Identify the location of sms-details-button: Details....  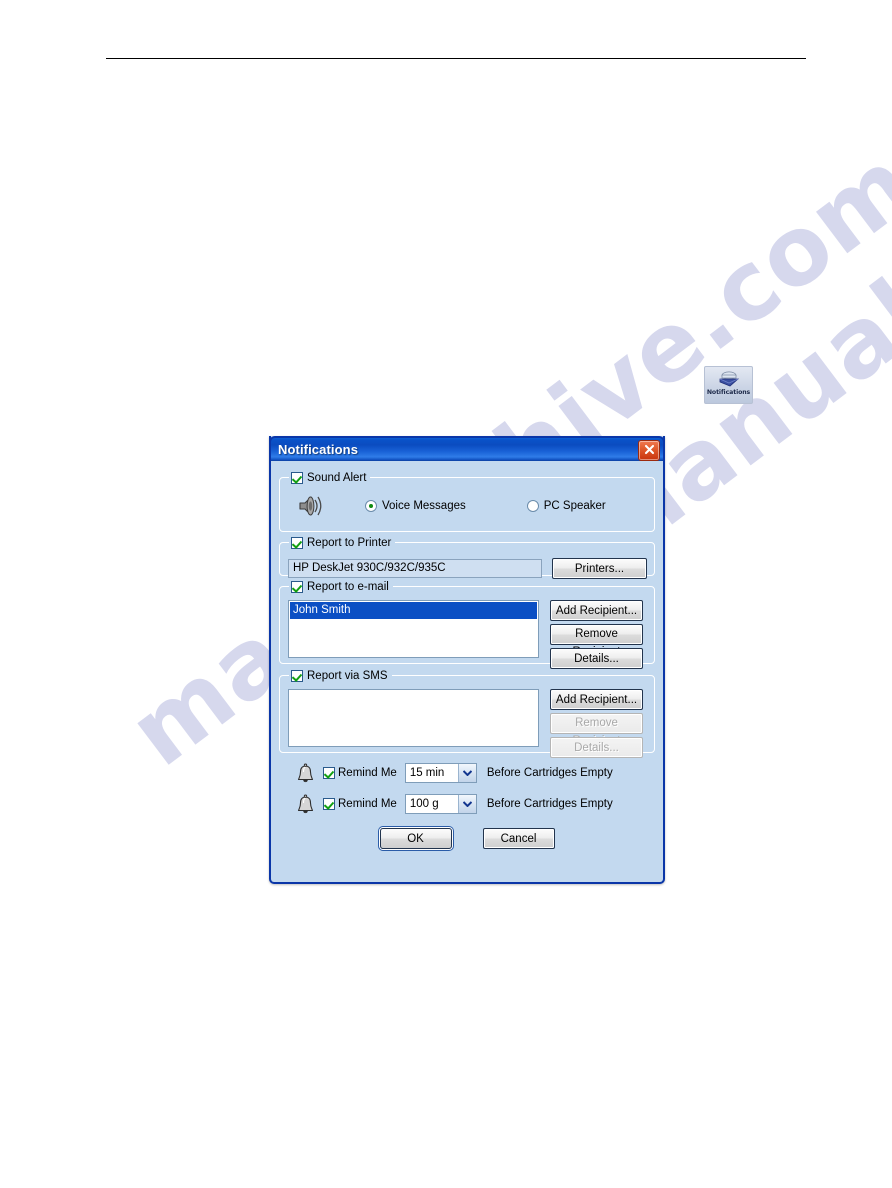
(596, 747).